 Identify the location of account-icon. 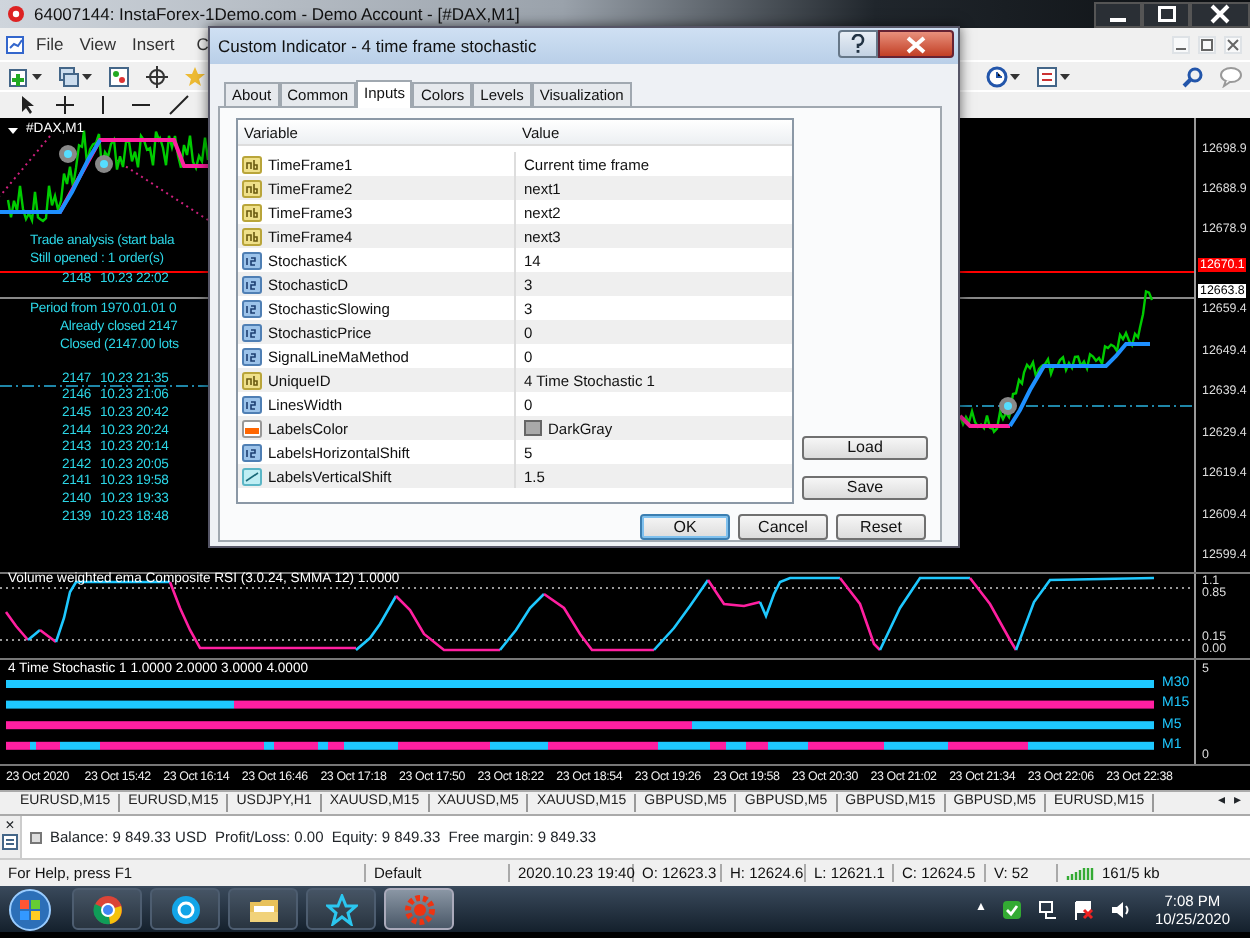
(36, 837).